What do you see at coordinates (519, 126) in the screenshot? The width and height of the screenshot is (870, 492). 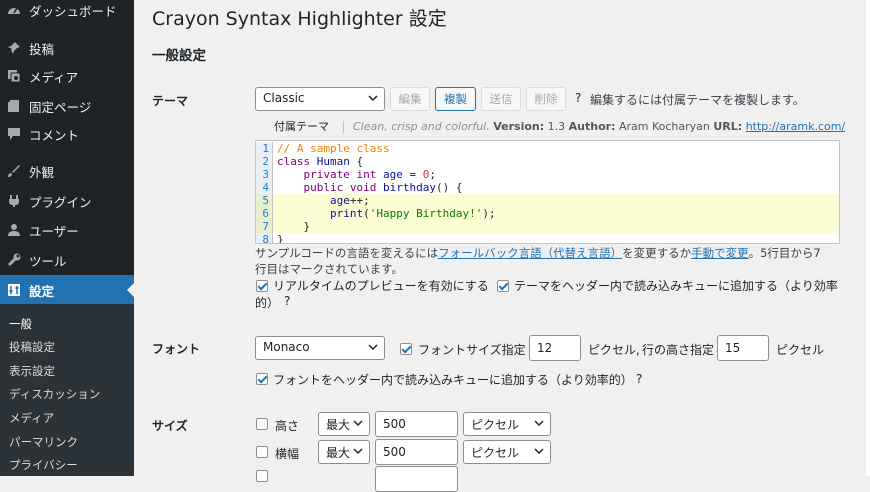 I see `version-label: Version:` at bounding box center [519, 126].